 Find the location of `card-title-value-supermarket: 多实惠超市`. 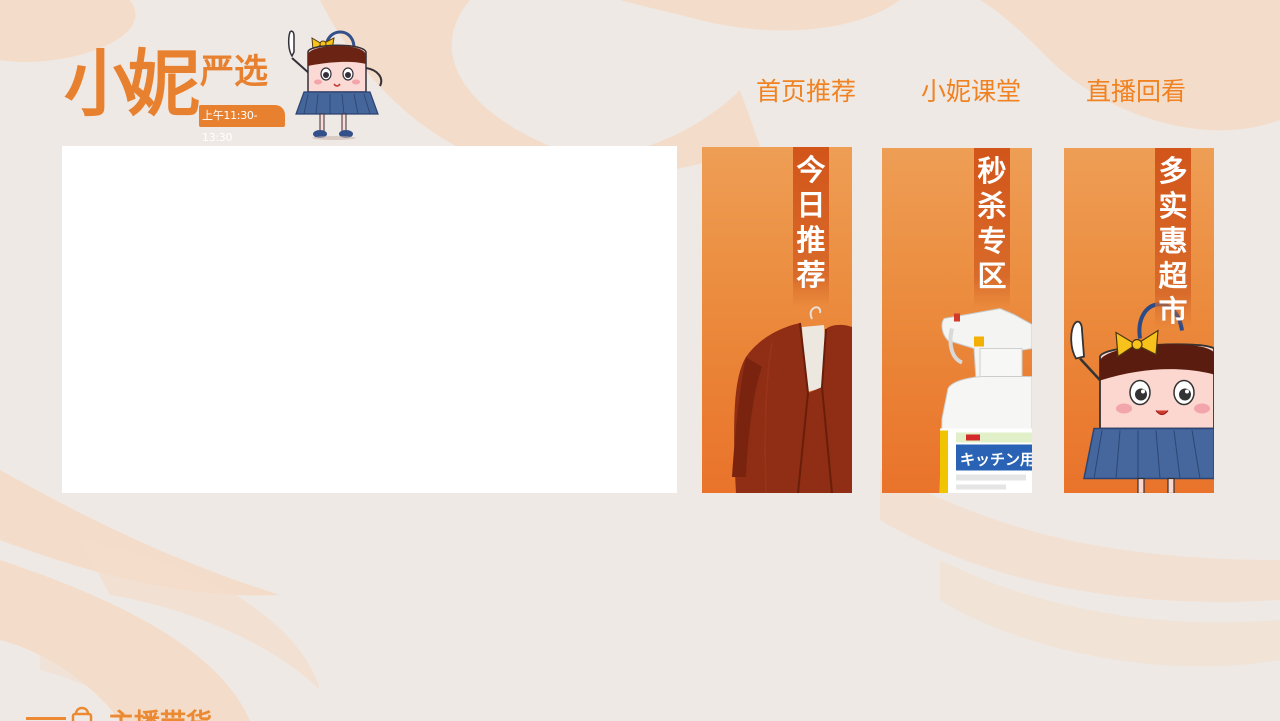

card-title-value-supermarket: 多实惠超市 is located at coordinates (1173, 241).